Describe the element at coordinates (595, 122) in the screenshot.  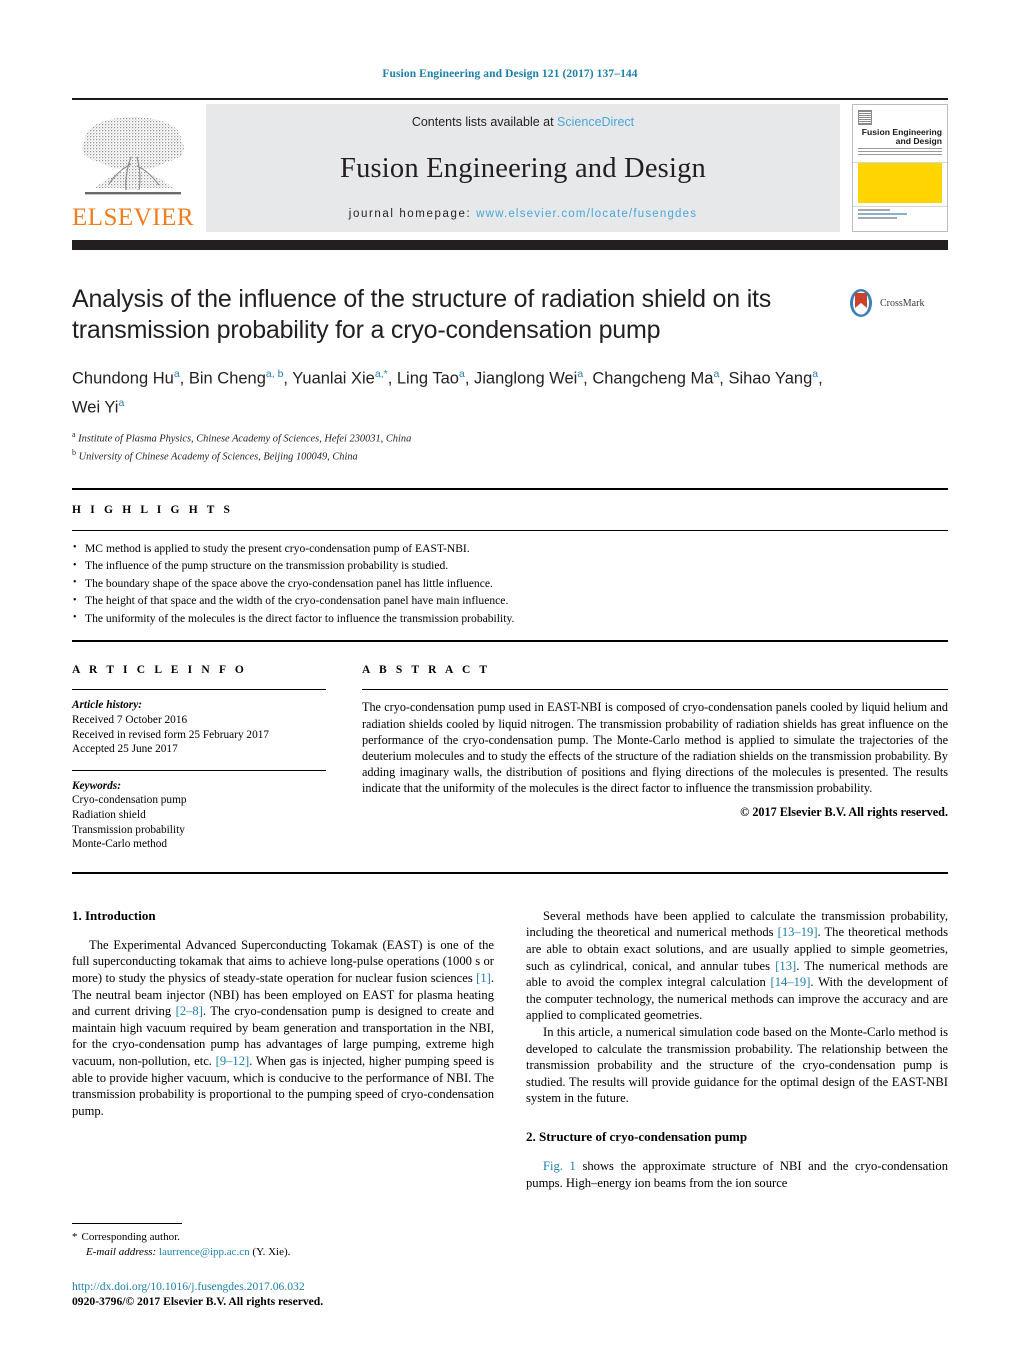
I see `sciencedirect-link: ScienceDirect` at that location.